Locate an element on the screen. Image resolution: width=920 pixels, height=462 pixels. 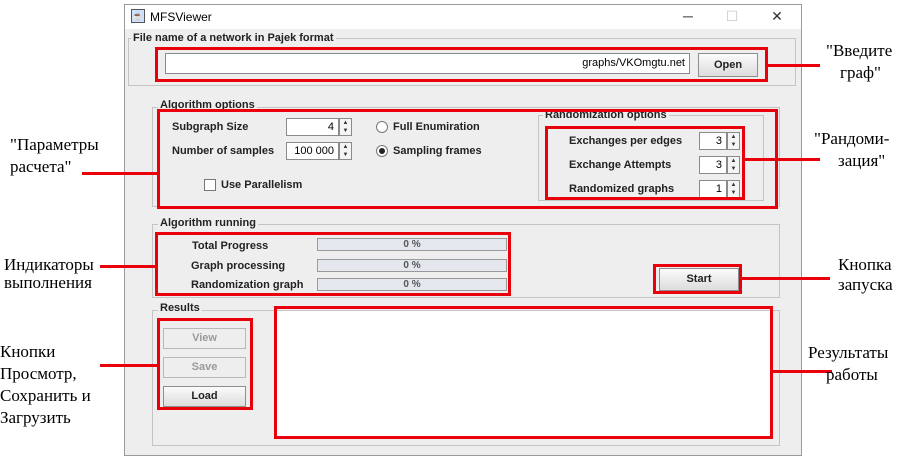
annotation-start-2: запуска is located at coordinates (865, 284).